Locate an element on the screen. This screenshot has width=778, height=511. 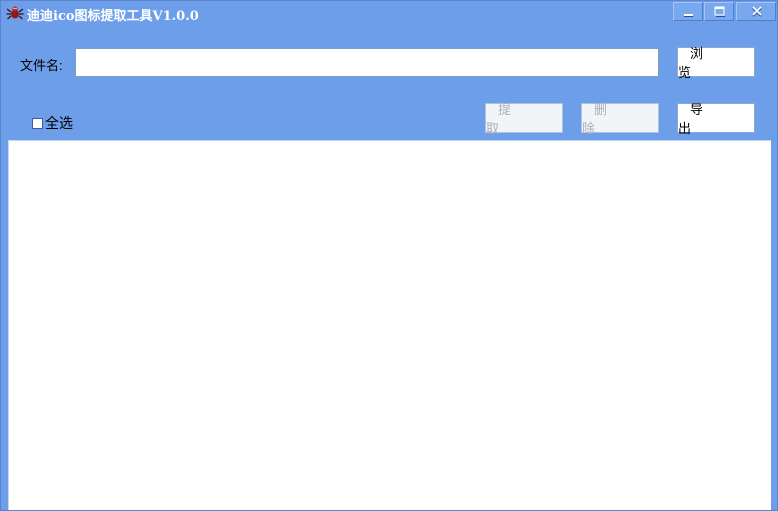
close-button is located at coordinates (756, 11).